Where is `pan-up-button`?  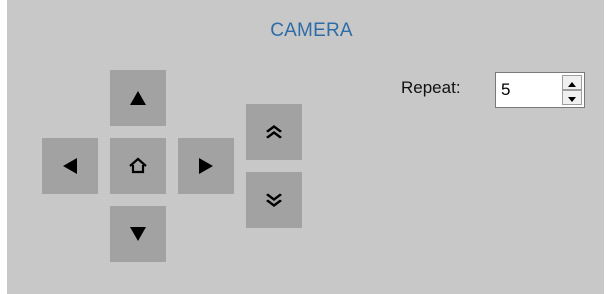 pan-up-button is located at coordinates (138, 98).